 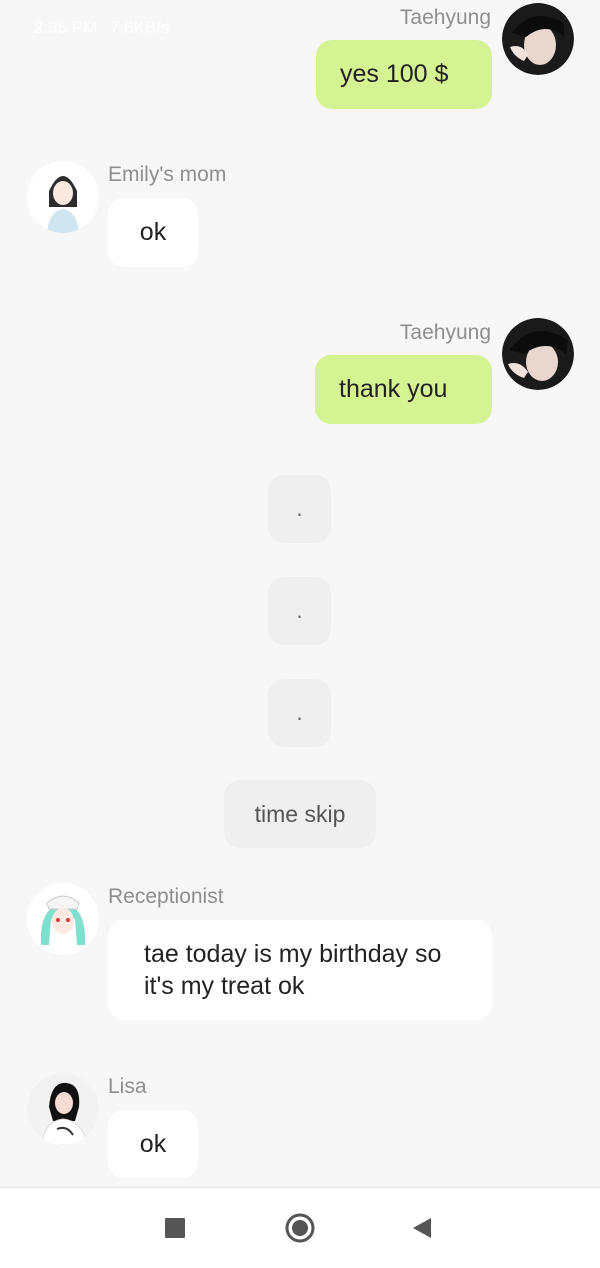 I want to click on circle-icon, so click(x=300, y=1228).